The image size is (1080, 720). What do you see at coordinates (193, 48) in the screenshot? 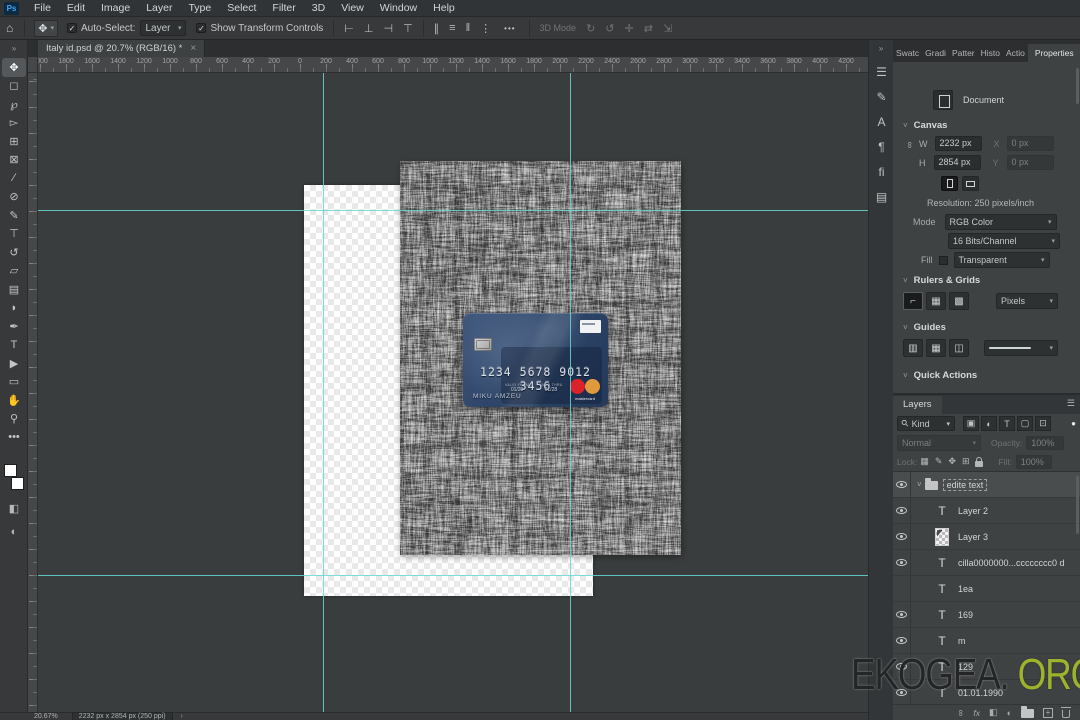
I see `close-icon: ×` at bounding box center [193, 48].